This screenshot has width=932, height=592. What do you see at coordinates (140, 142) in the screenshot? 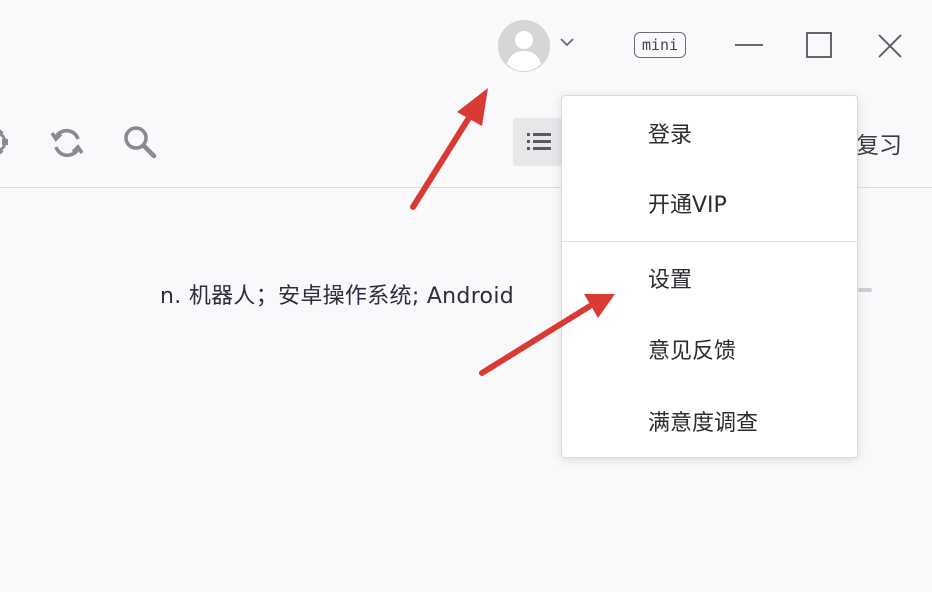
I see `search-icon` at bounding box center [140, 142].